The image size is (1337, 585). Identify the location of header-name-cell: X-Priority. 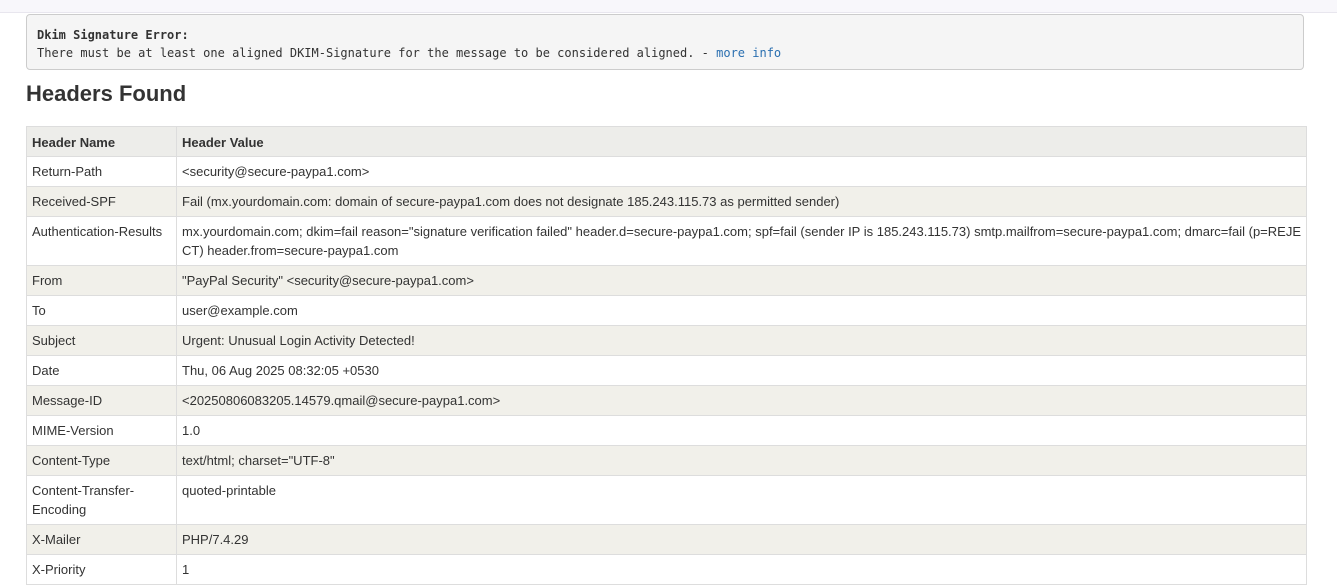
(101, 569).